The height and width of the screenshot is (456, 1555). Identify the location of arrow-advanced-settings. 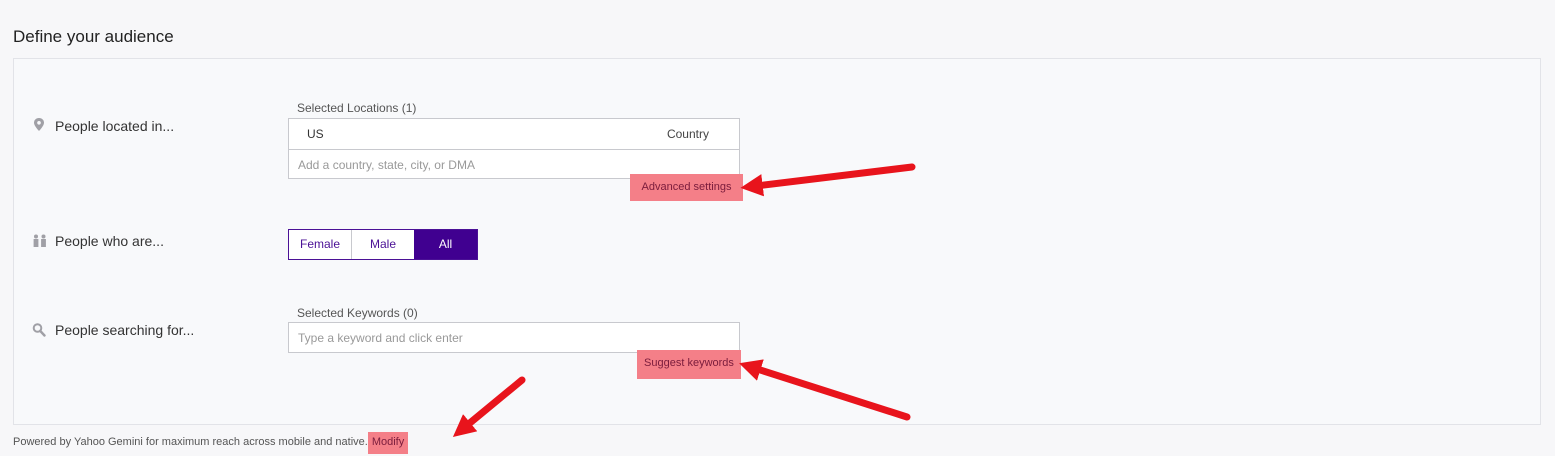
(828, 180).